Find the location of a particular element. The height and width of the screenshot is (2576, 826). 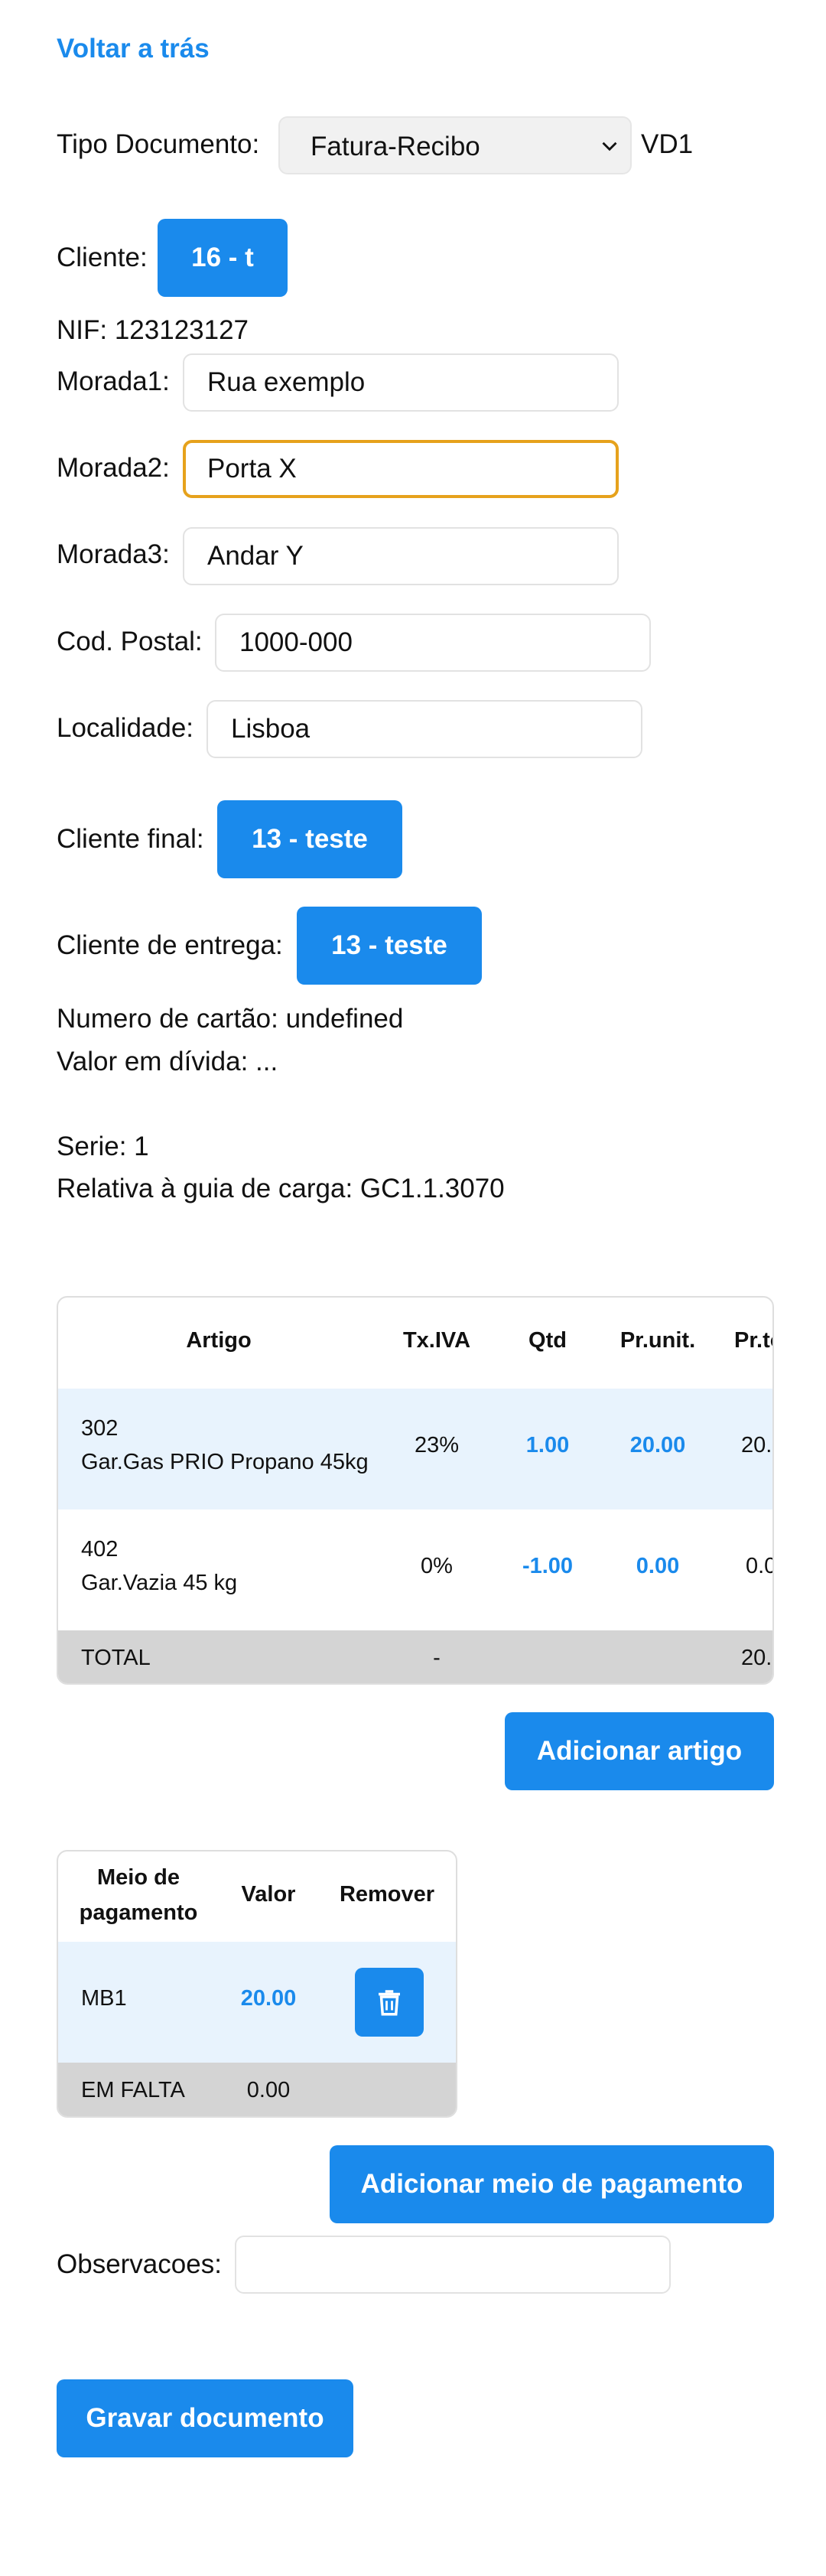

row-desc: Gar.Gas PRIO Propano 45kg is located at coordinates (225, 1462).